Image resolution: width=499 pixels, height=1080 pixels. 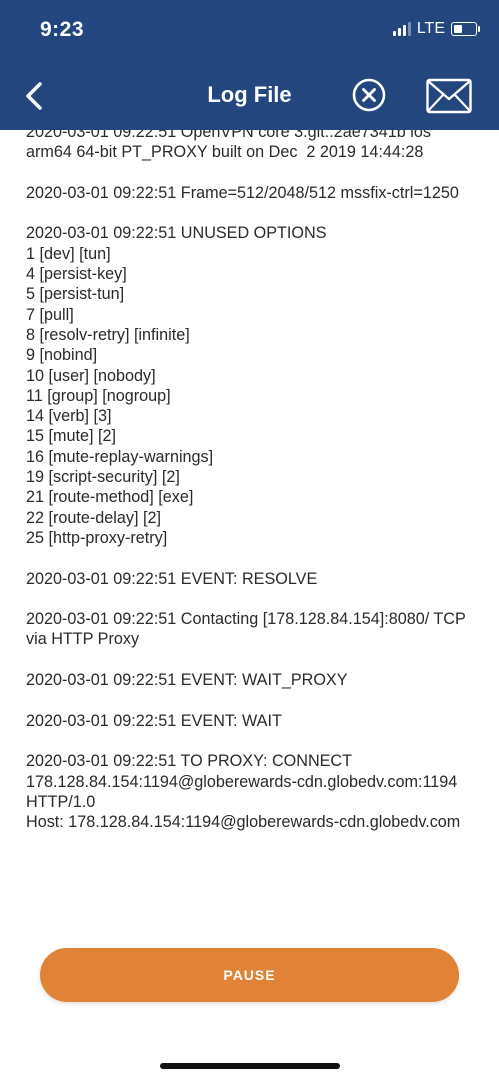 What do you see at coordinates (401, 29) in the screenshot?
I see `signal-icon` at bounding box center [401, 29].